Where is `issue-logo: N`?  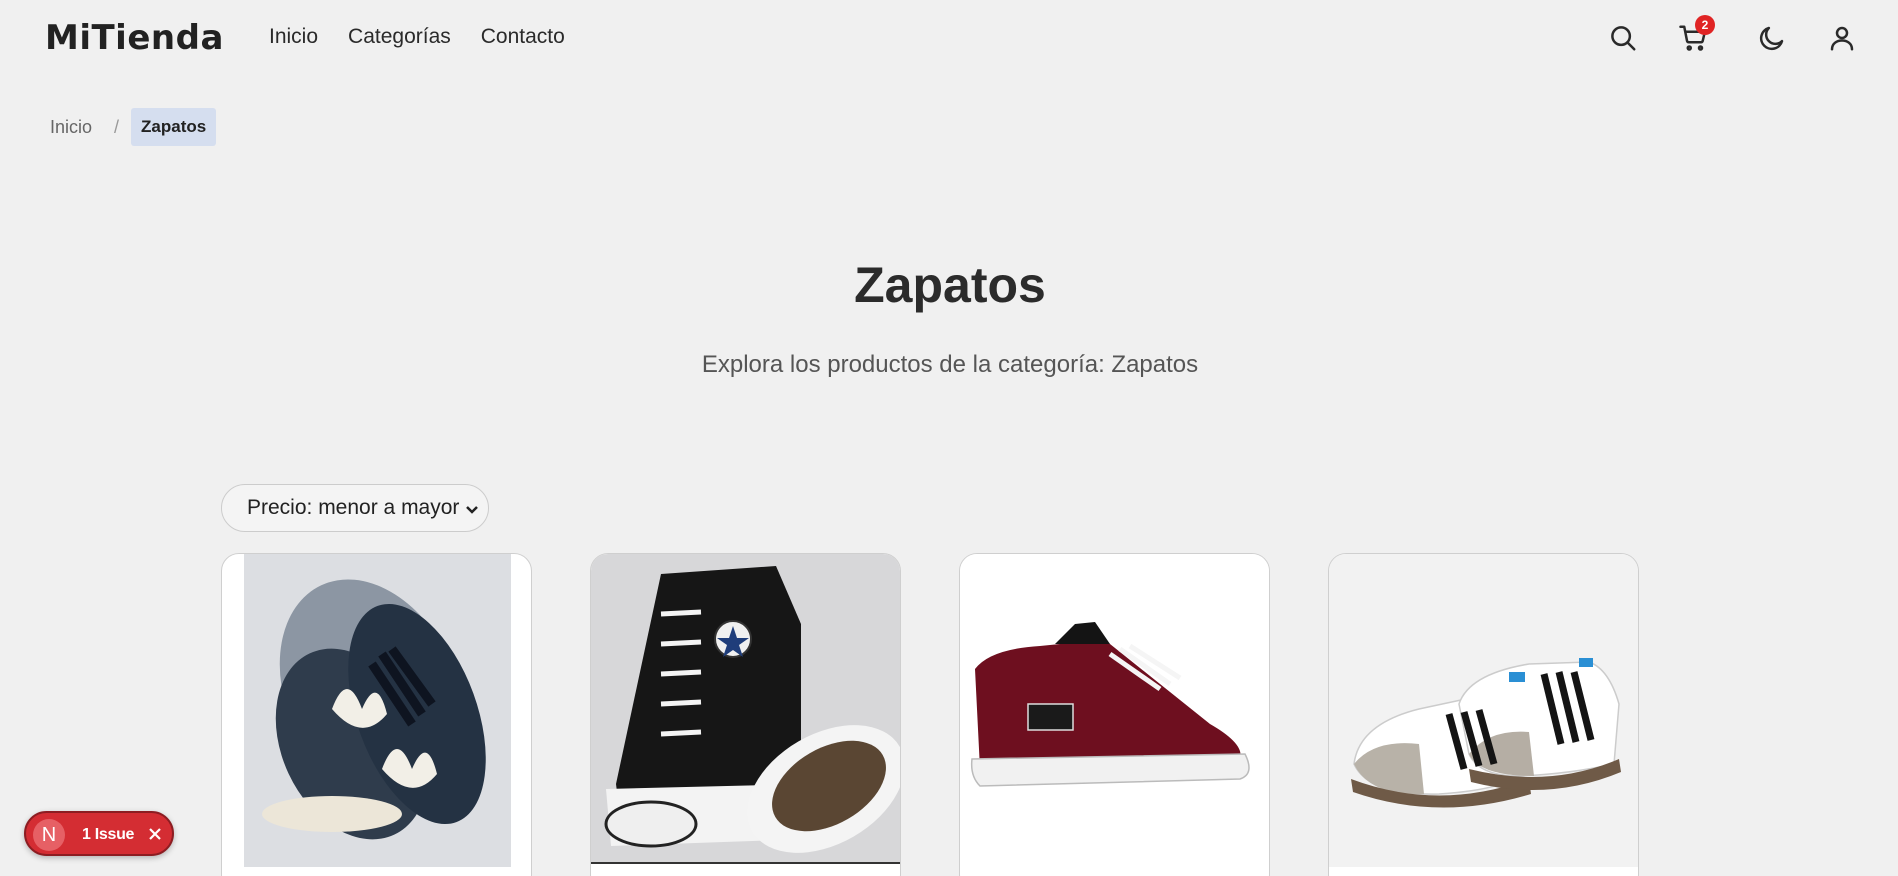
issue-logo: N is located at coordinates (49, 835).